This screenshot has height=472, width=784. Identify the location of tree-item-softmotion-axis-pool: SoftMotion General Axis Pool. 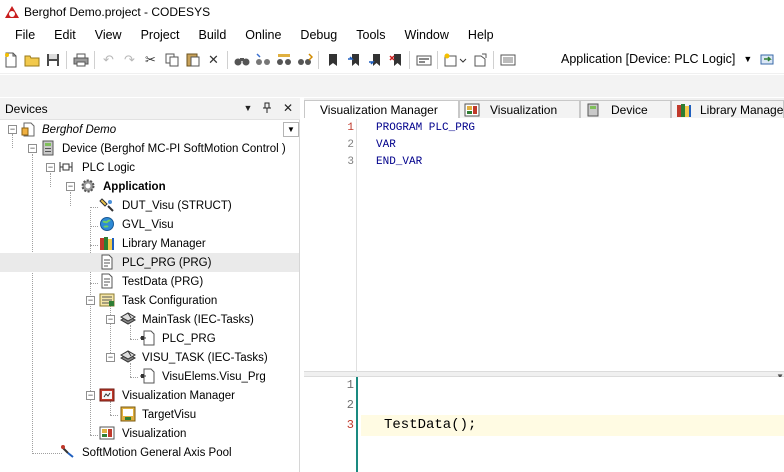
(149, 452).